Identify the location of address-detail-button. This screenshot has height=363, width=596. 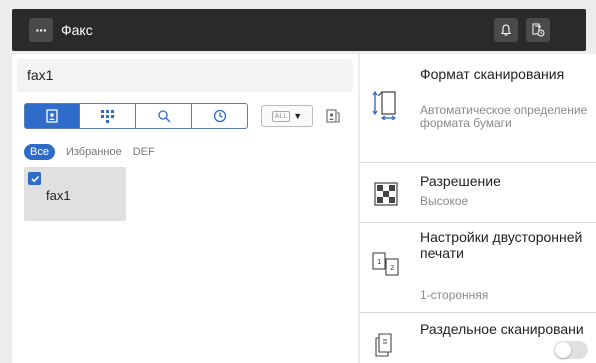
(333, 116).